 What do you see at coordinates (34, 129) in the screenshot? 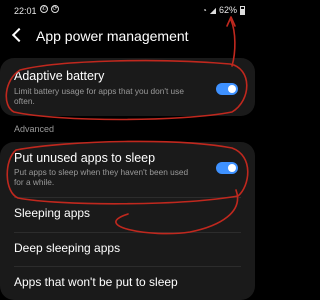
I see `section-label-advanced: Advanced` at bounding box center [34, 129].